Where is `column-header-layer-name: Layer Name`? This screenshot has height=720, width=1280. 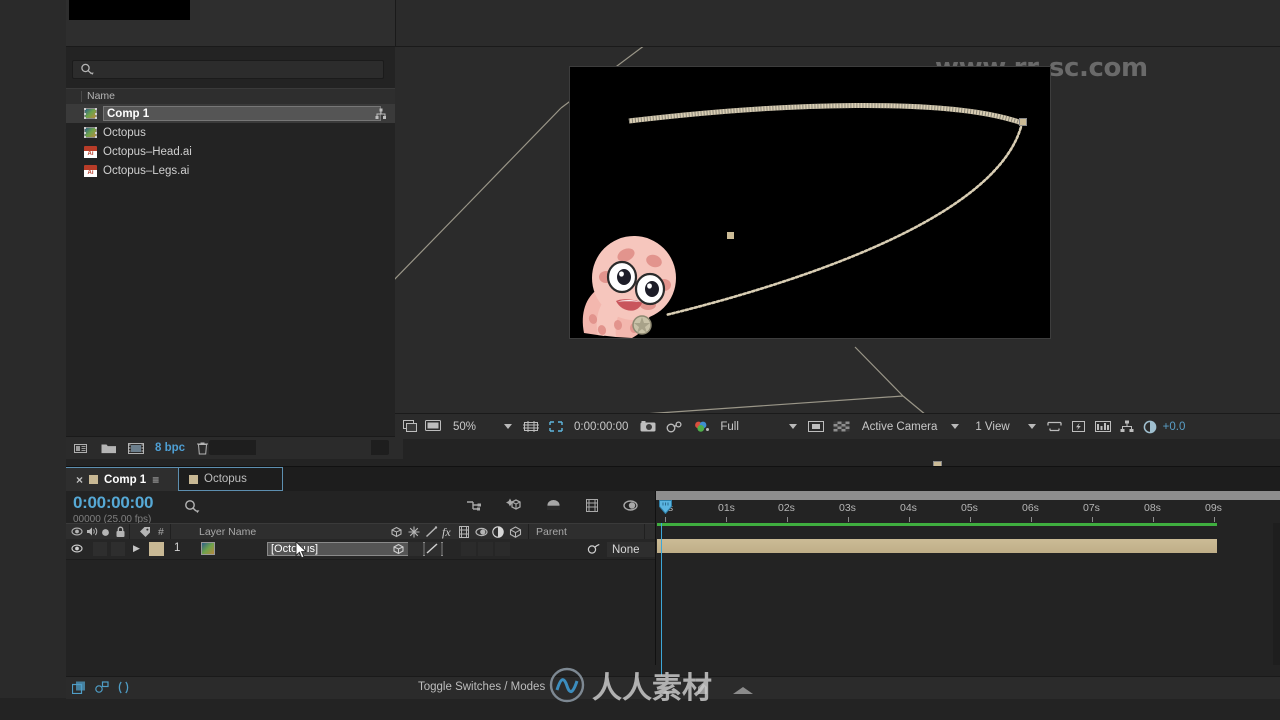
column-header-layer-name: Layer Name is located at coordinates (227, 532).